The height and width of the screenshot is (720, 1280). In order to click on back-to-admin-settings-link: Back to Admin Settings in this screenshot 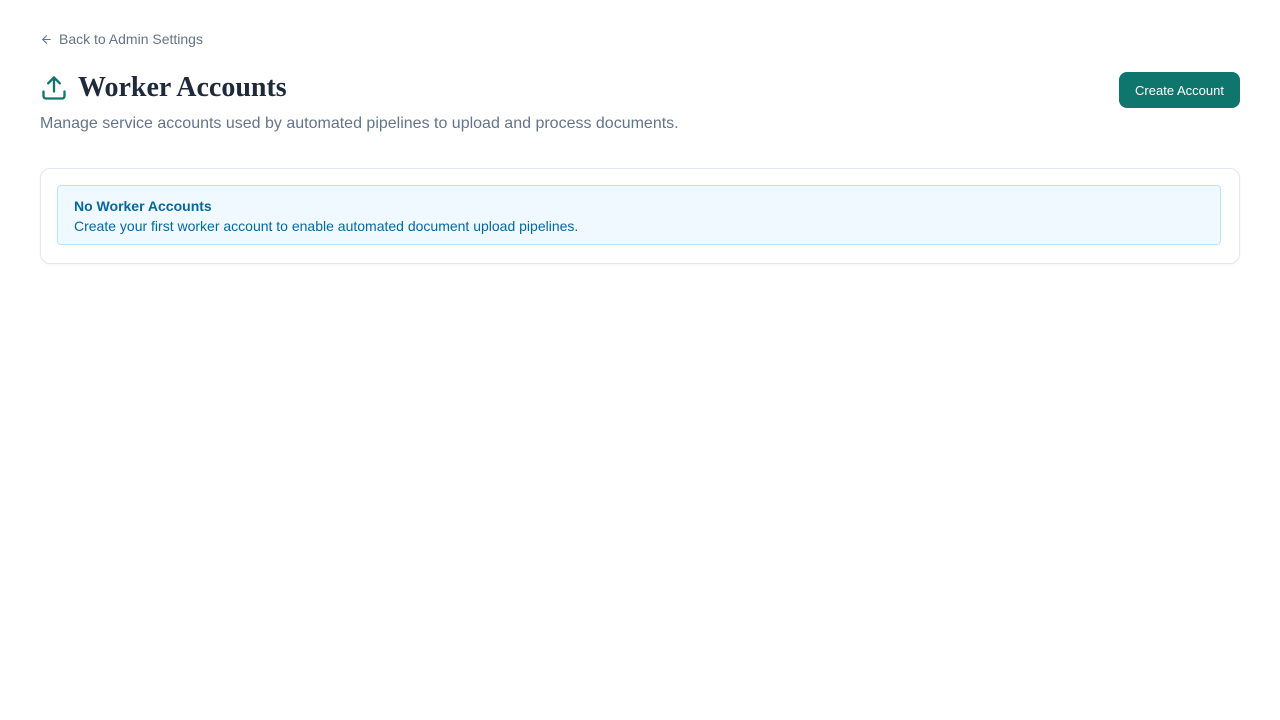, I will do `click(121, 39)`.